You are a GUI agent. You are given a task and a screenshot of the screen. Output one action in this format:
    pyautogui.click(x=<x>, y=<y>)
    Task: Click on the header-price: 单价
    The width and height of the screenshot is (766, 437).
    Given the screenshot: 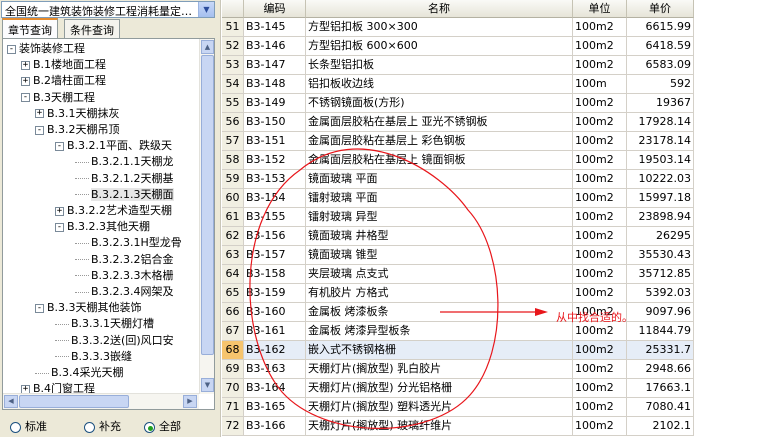 What is the action you would take?
    pyautogui.click(x=660, y=9)
    